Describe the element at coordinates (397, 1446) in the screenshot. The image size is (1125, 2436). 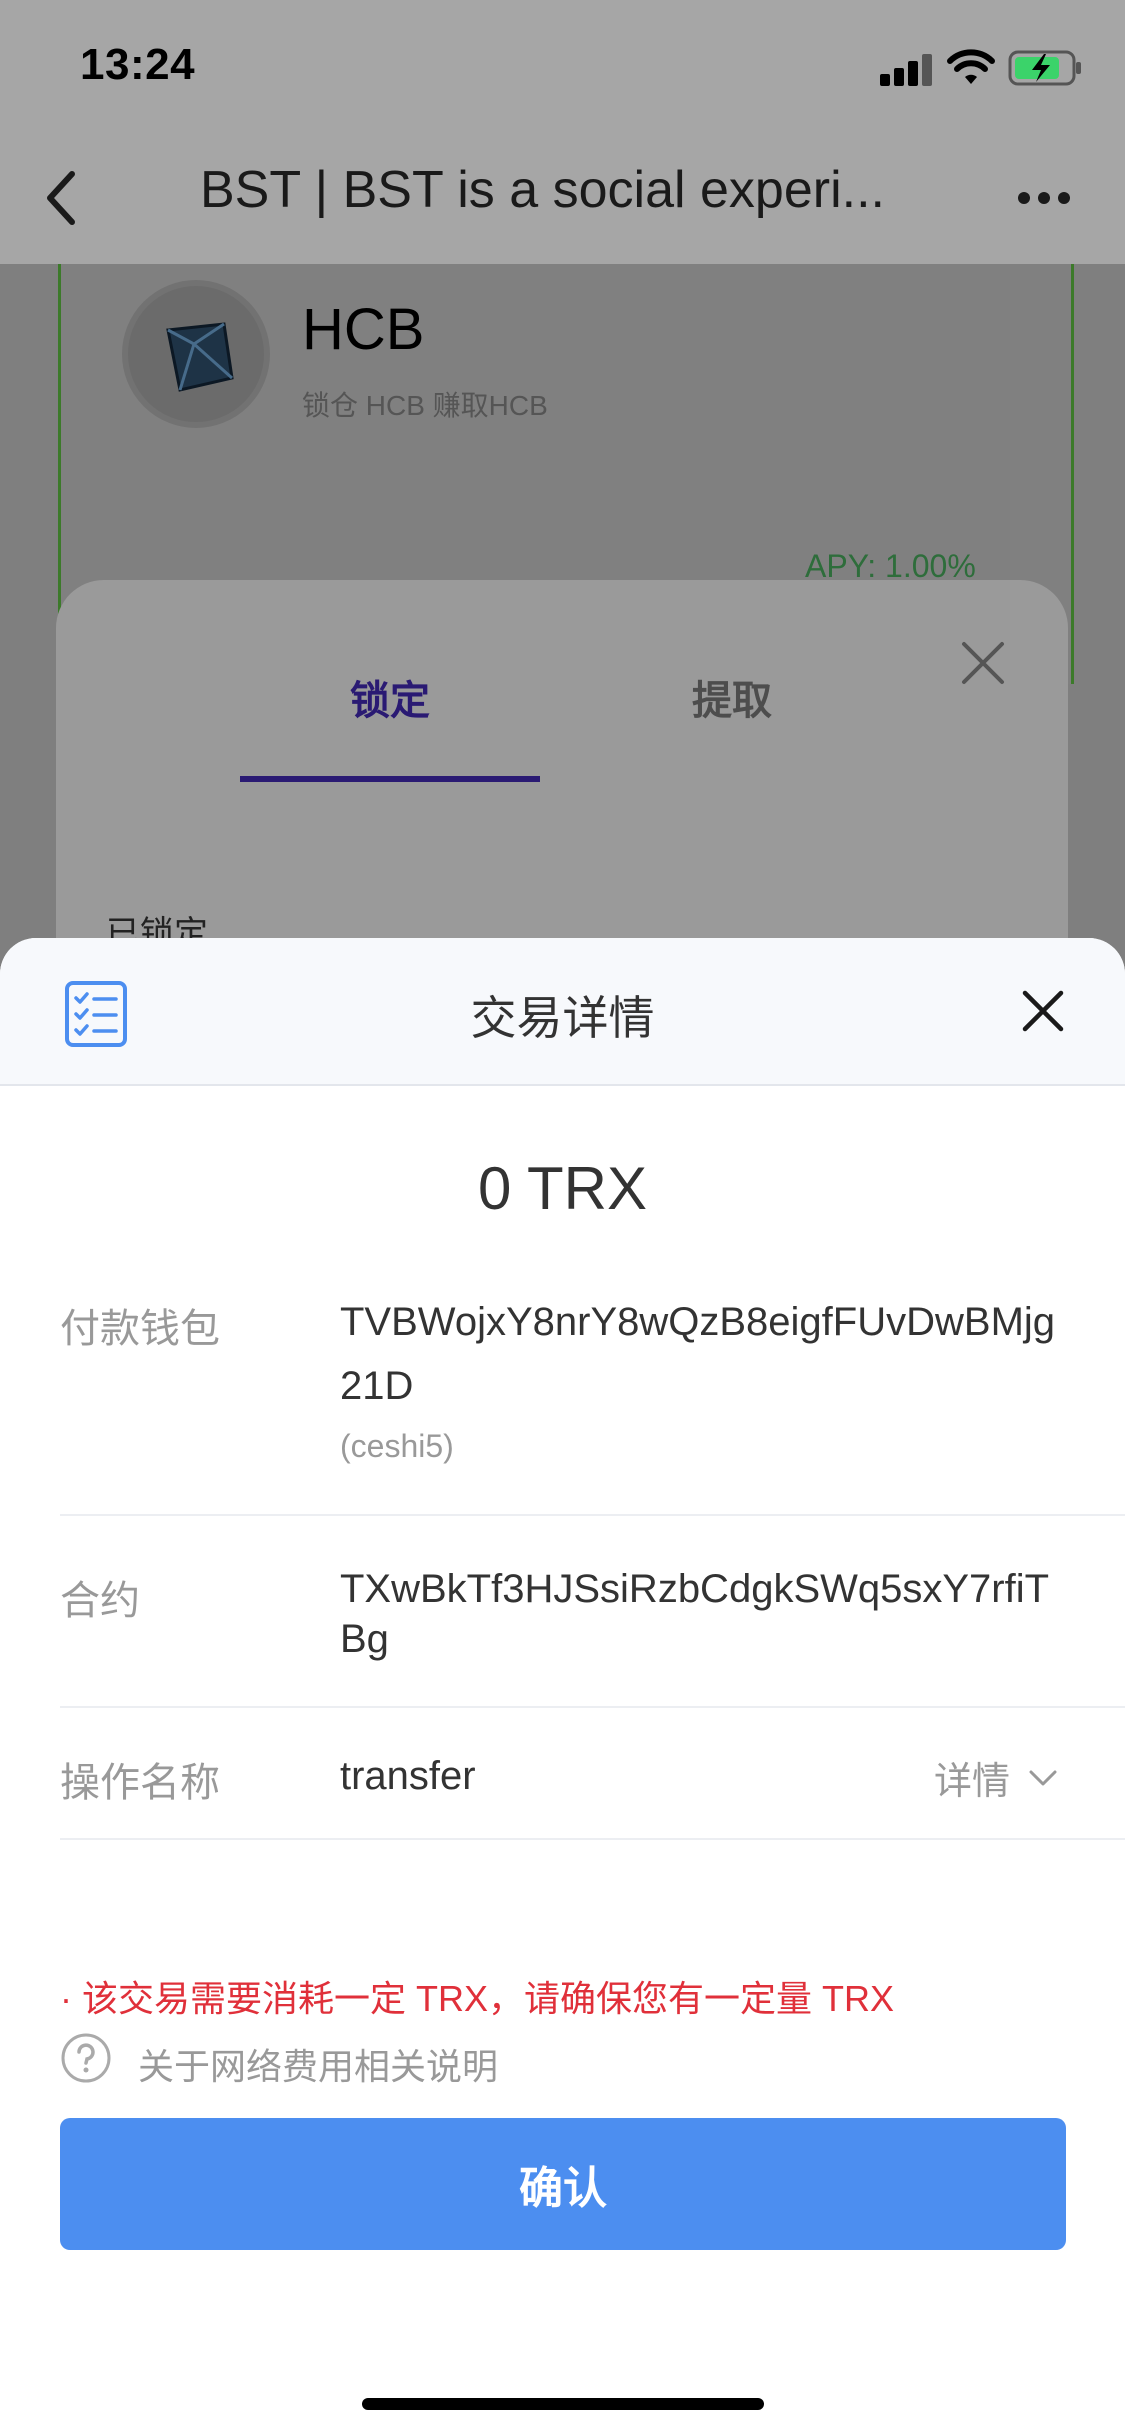
I see `wallet-name: (ceshi5)` at that location.